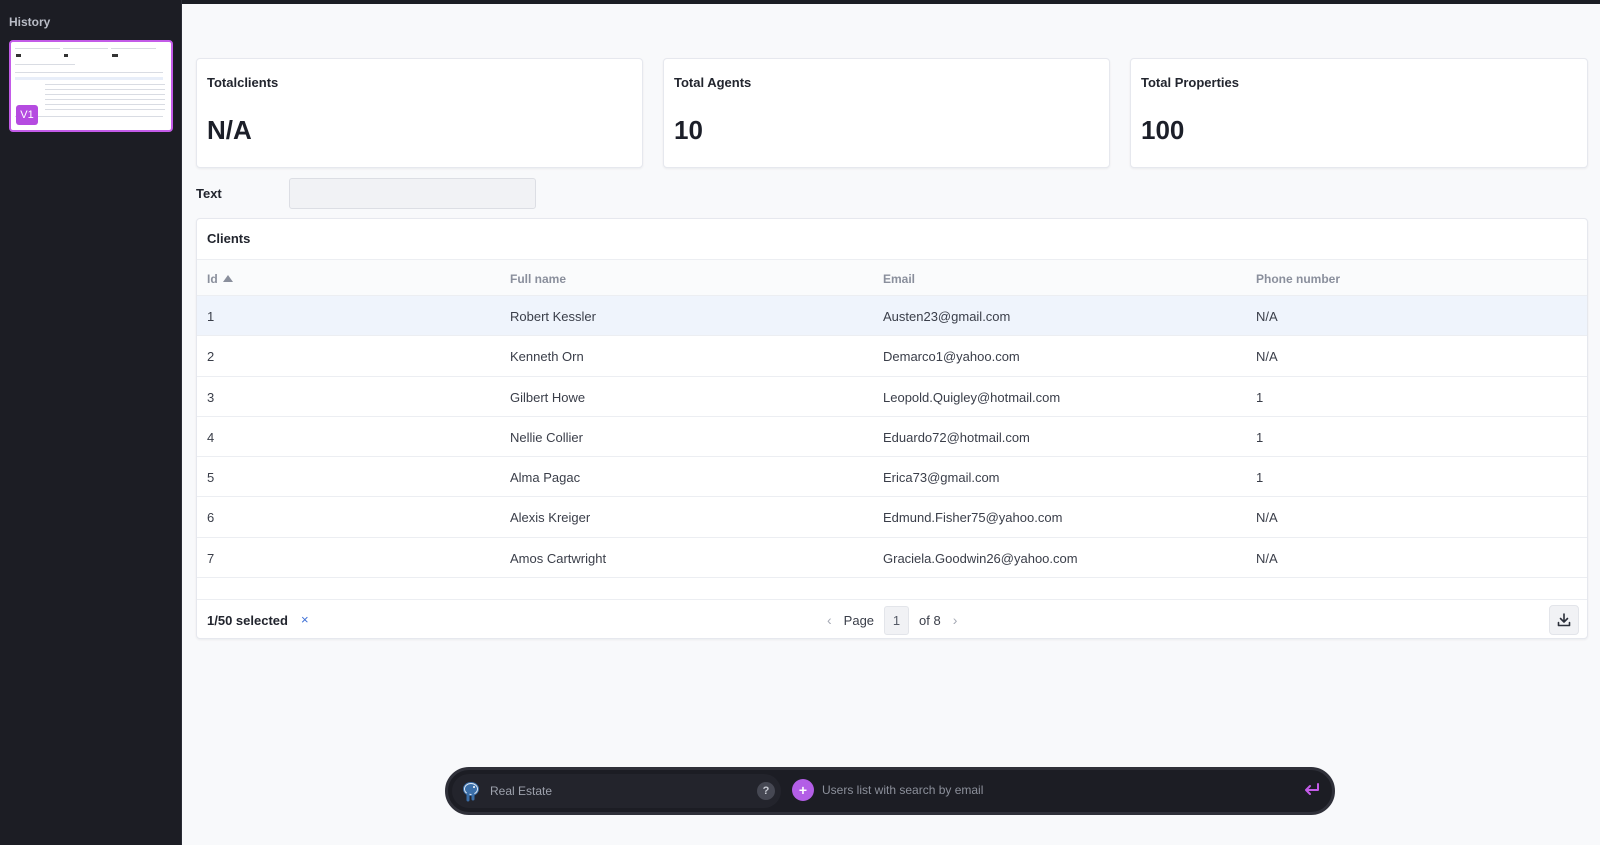 The width and height of the screenshot is (1600, 845). I want to click on postgres-elephant-icon, so click(471, 792).